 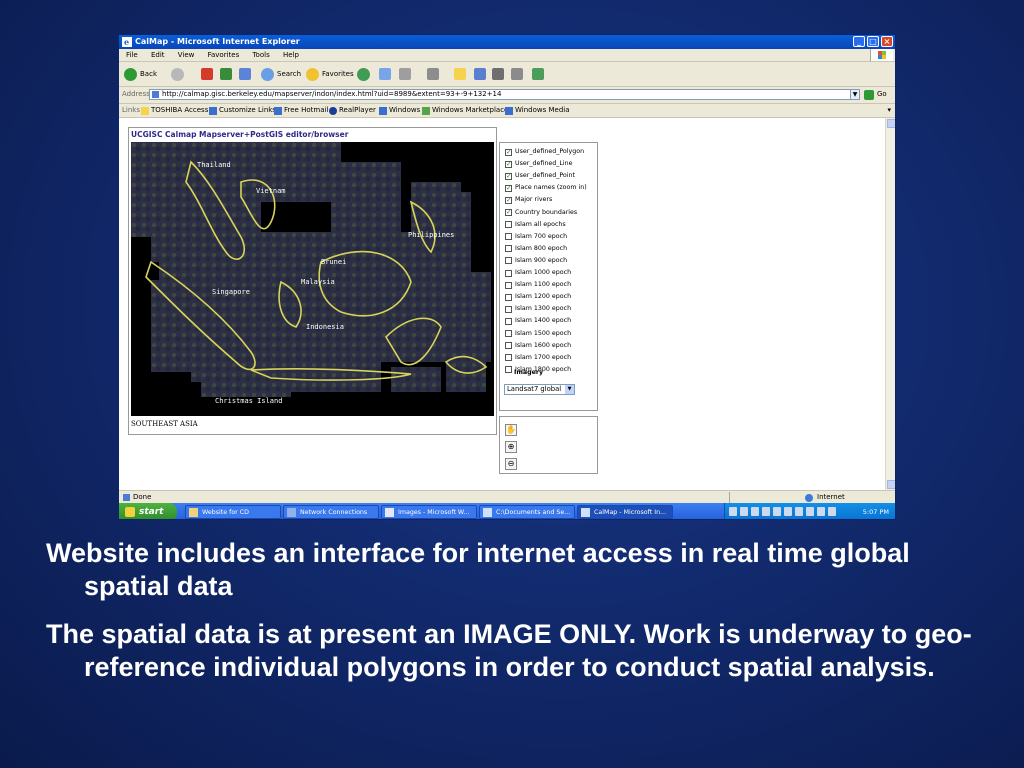 What do you see at coordinates (330, 74) in the screenshot?
I see `favorites-button: Favorites` at bounding box center [330, 74].